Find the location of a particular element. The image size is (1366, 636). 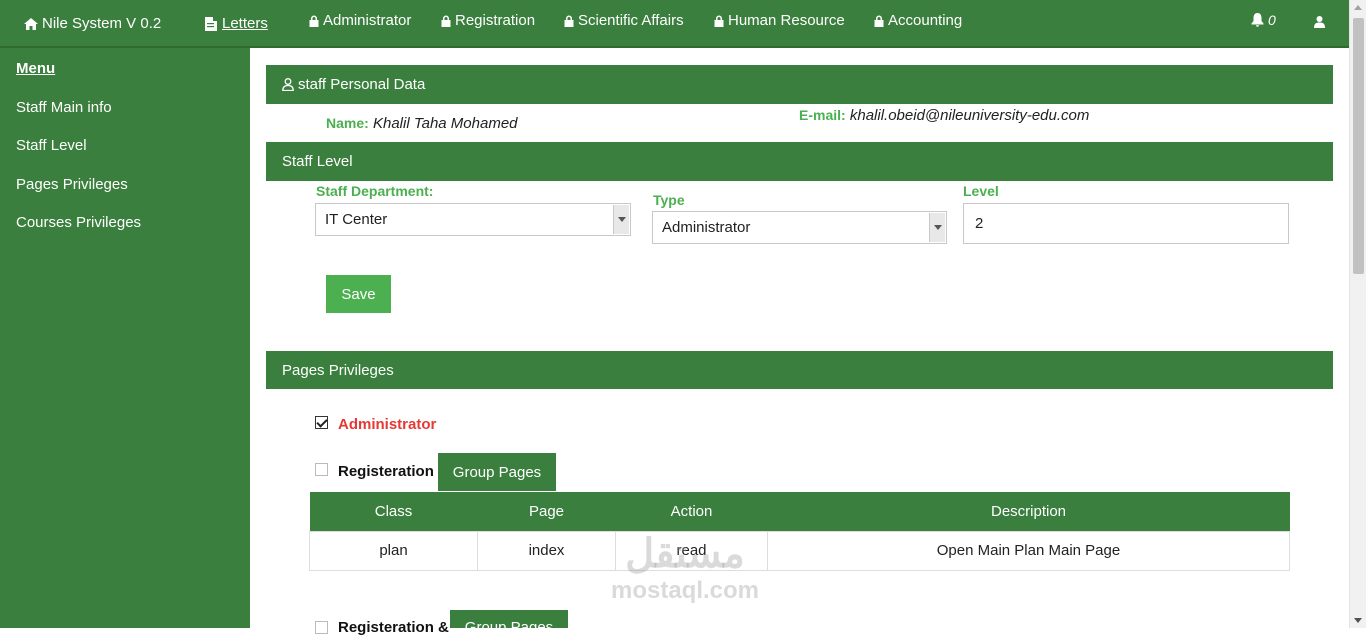

name-row: Name: Khalil Taha Mohamed is located at coordinates (422, 123).